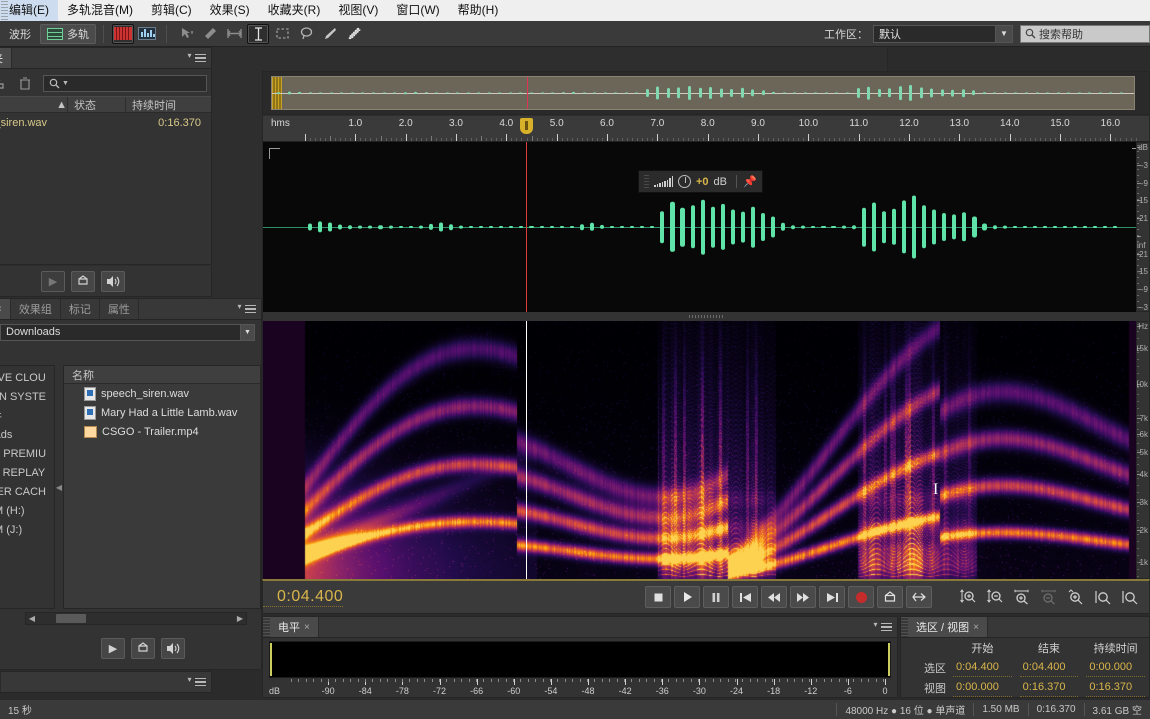 This screenshot has width=1150, height=719. I want to click on skip-selection-button, so click(919, 597).